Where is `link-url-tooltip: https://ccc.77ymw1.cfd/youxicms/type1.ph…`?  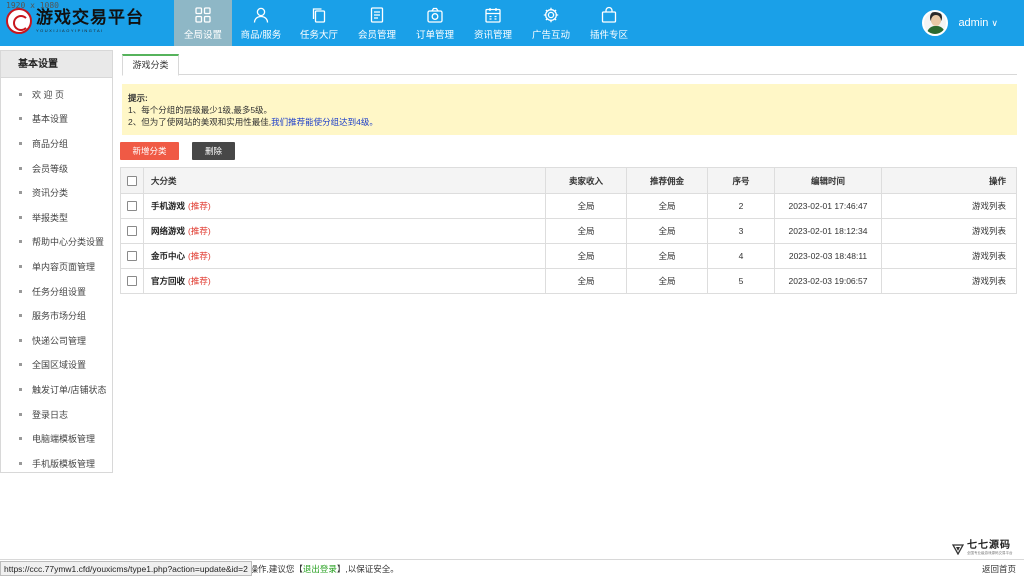
link-url-tooltip: https://ccc.77ymw1.cfd/youxicms/type1.ph… is located at coordinates (126, 568).